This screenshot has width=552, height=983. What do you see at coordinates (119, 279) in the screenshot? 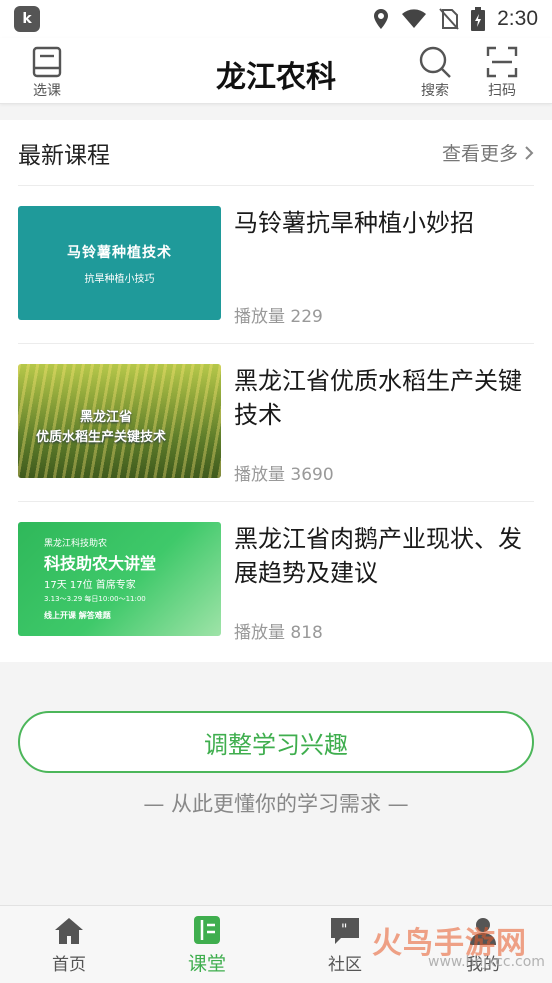
I see `thumbnail-subtext: 抗旱种植小技巧` at bounding box center [119, 279].